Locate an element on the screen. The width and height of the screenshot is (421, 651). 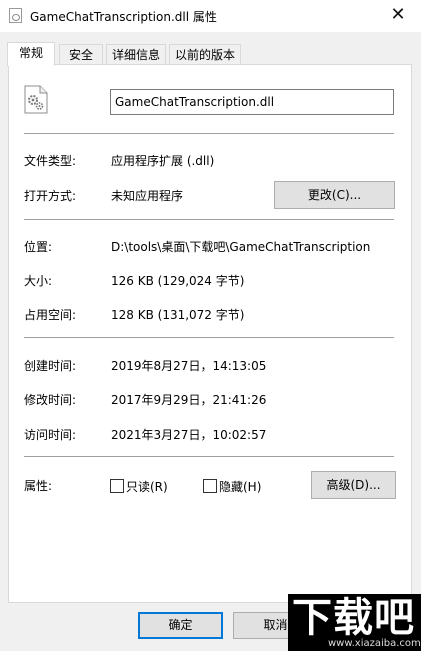
ok-button: 确定 is located at coordinates (180, 625).